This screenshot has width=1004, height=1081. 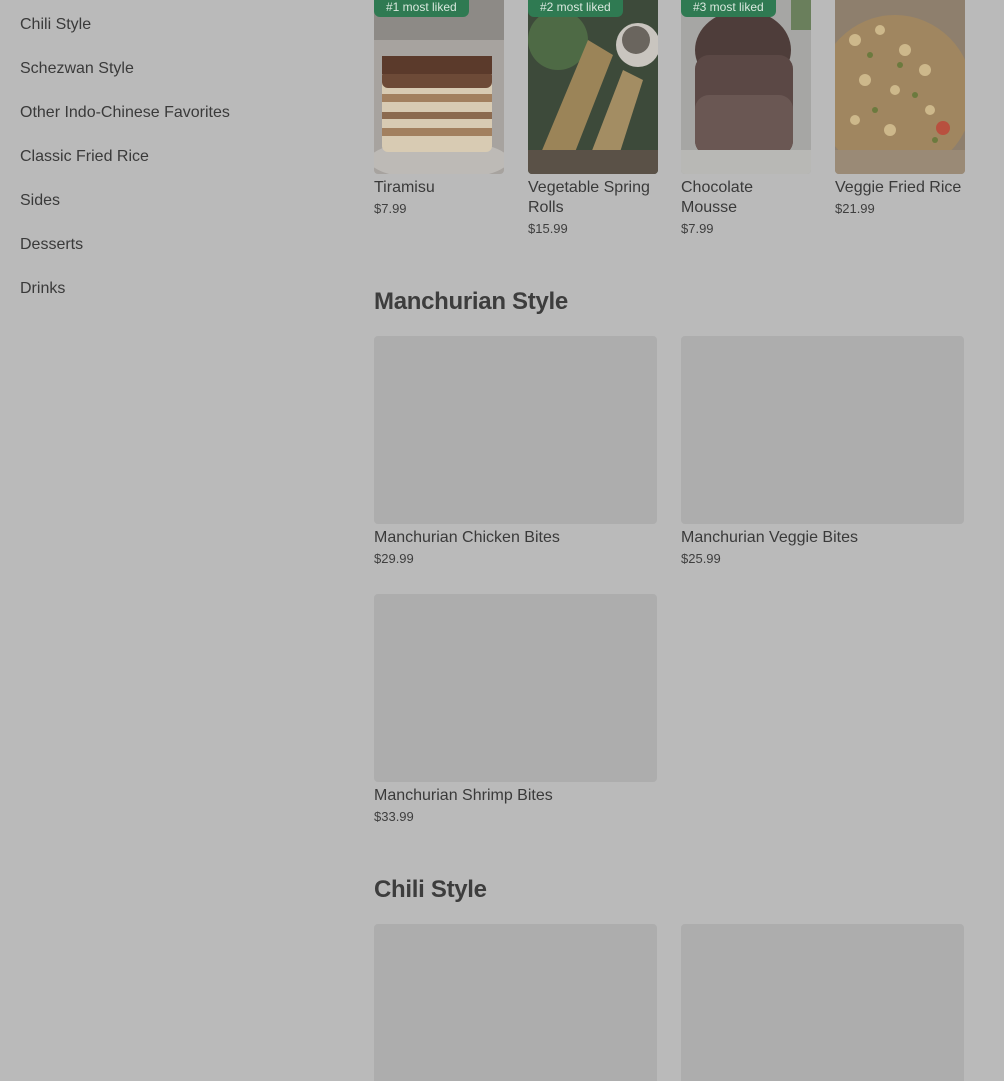 I want to click on menu-item-card: Manchurian Veggie Bites $25.99, so click(x=822, y=451).